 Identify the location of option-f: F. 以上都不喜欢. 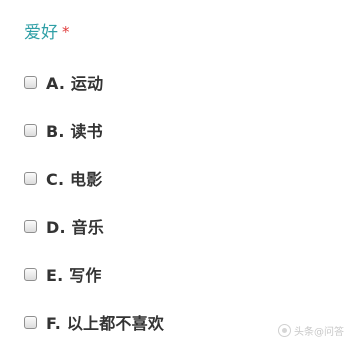
(94, 320).